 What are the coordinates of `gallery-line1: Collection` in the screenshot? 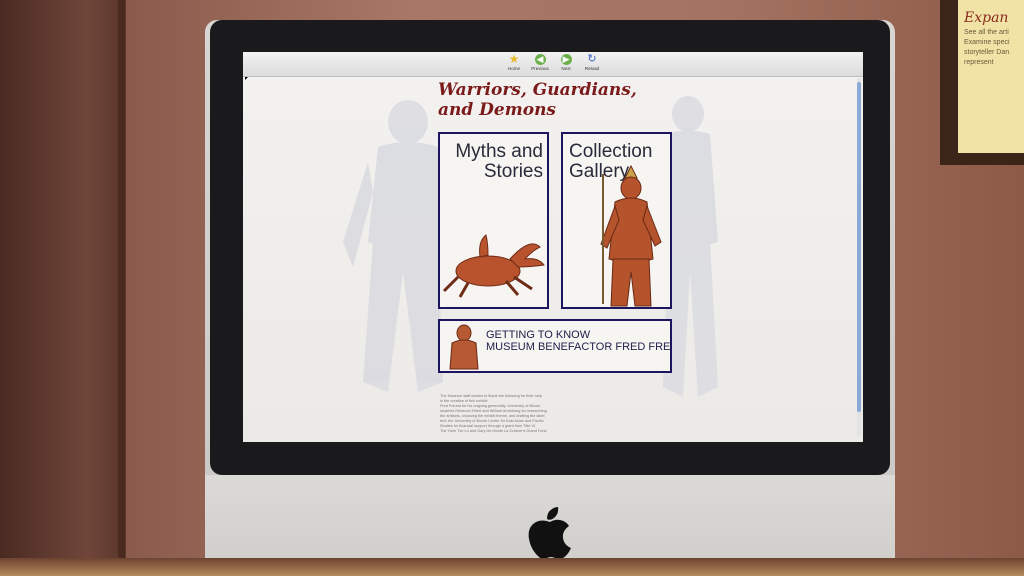 It's located at (611, 151).